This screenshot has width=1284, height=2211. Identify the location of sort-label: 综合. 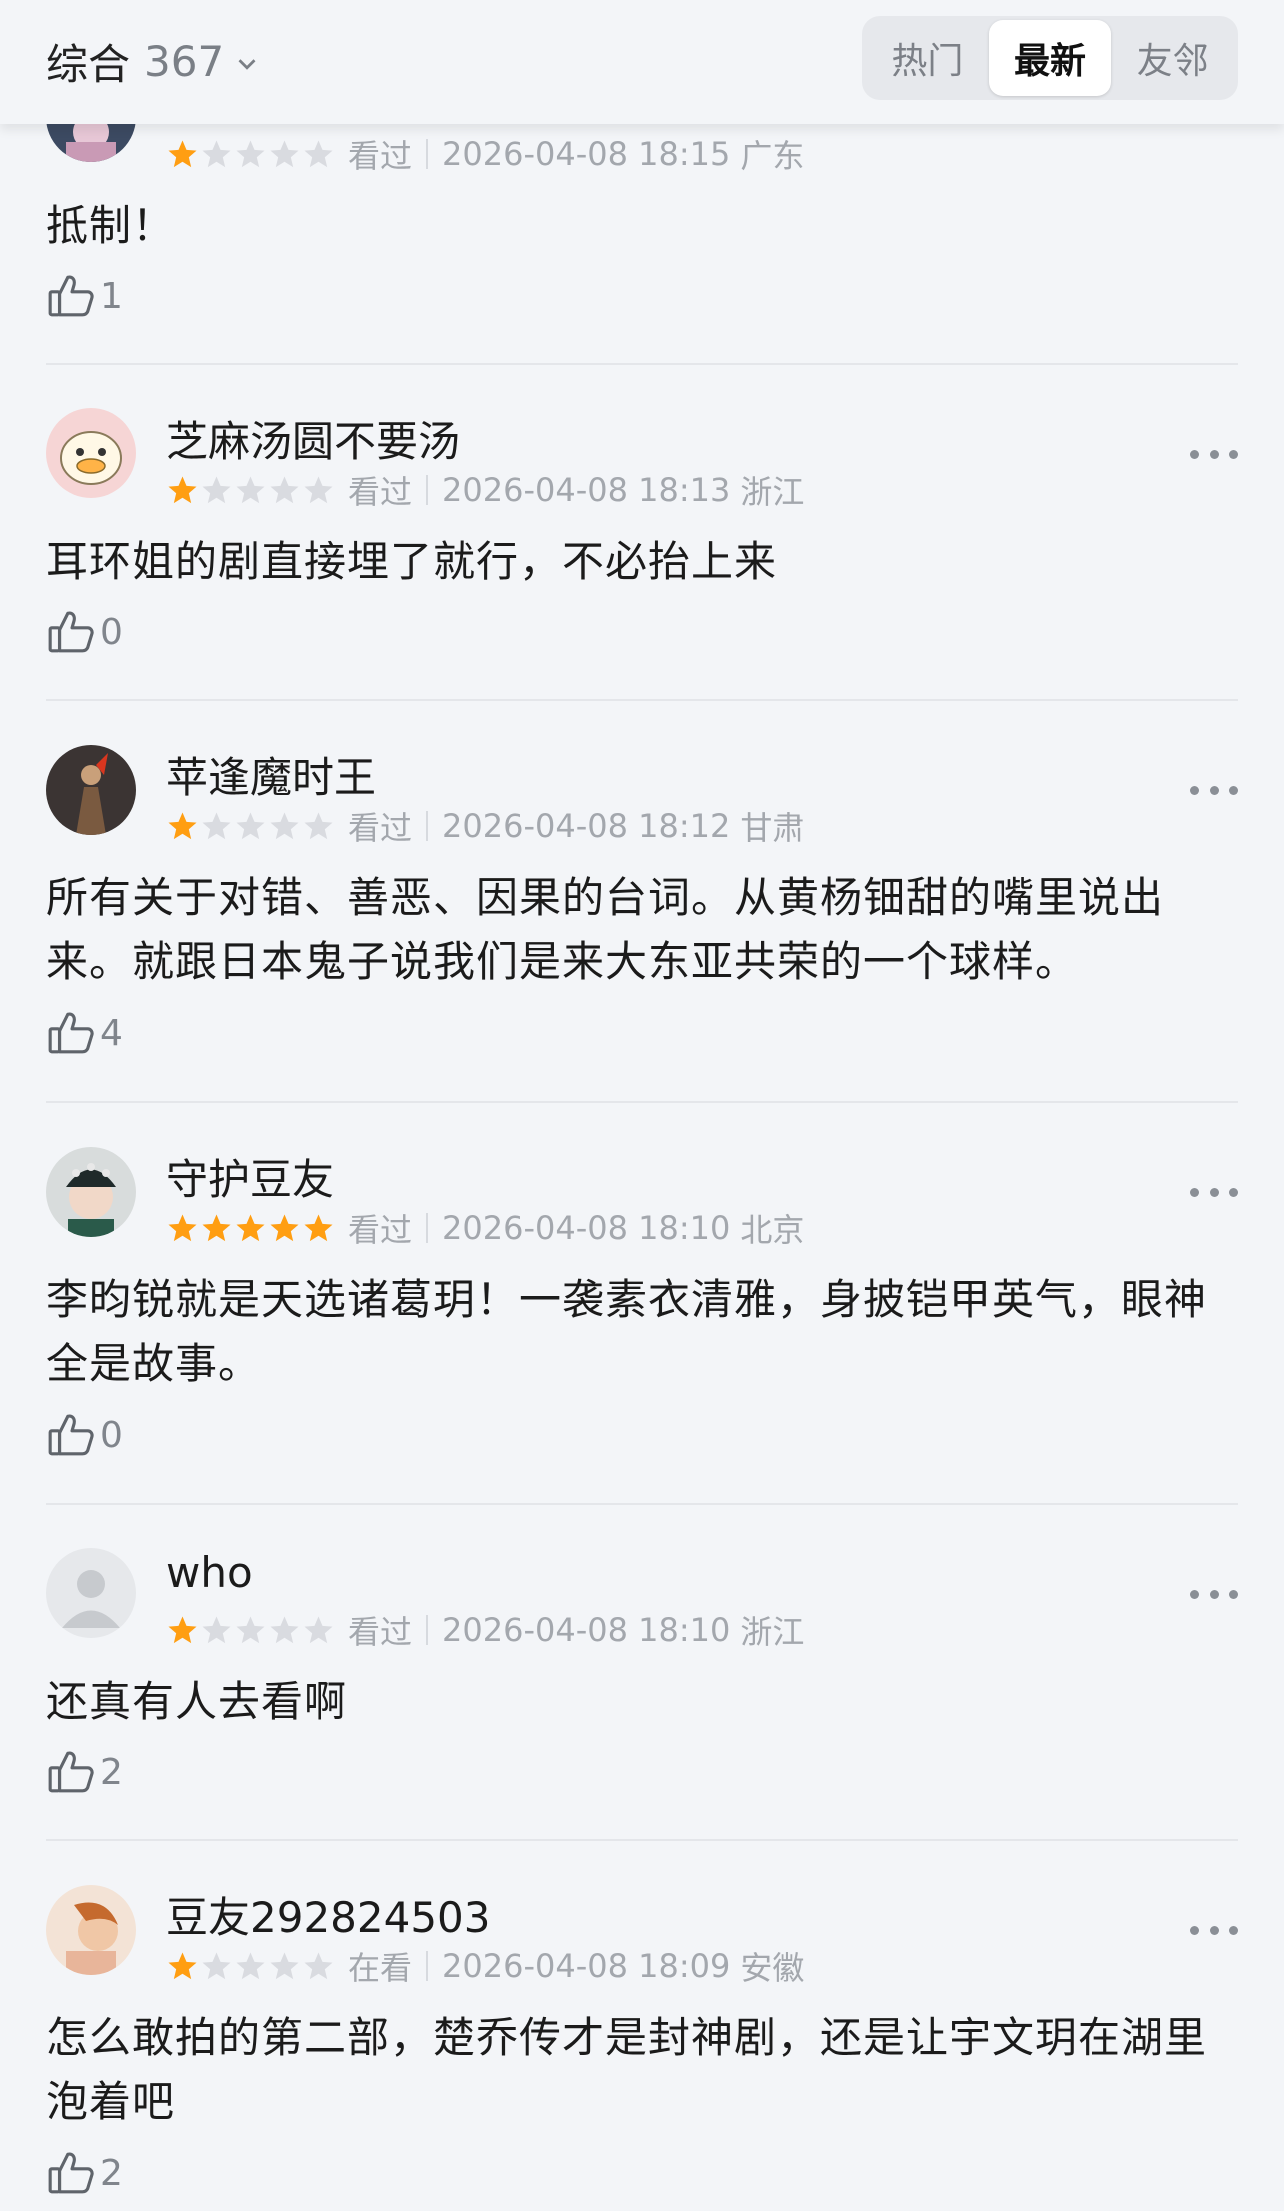
(88, 64).